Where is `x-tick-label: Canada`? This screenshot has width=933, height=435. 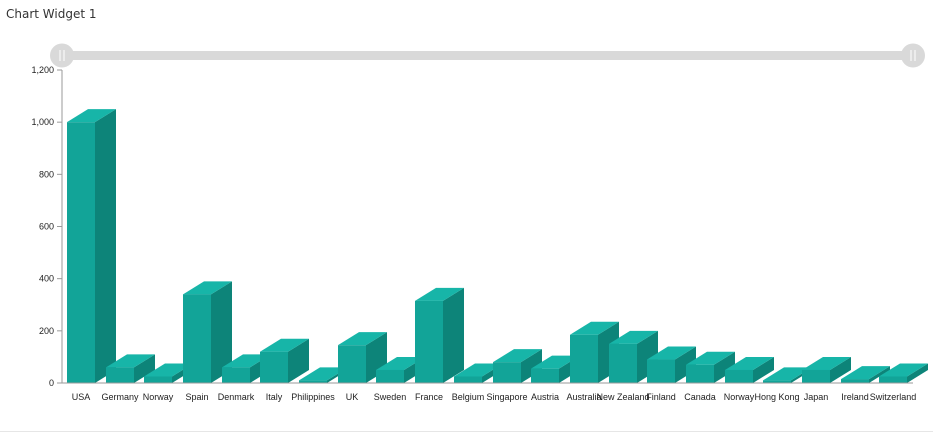
x-tick-label: Canada is located at coordinates (700, 397).